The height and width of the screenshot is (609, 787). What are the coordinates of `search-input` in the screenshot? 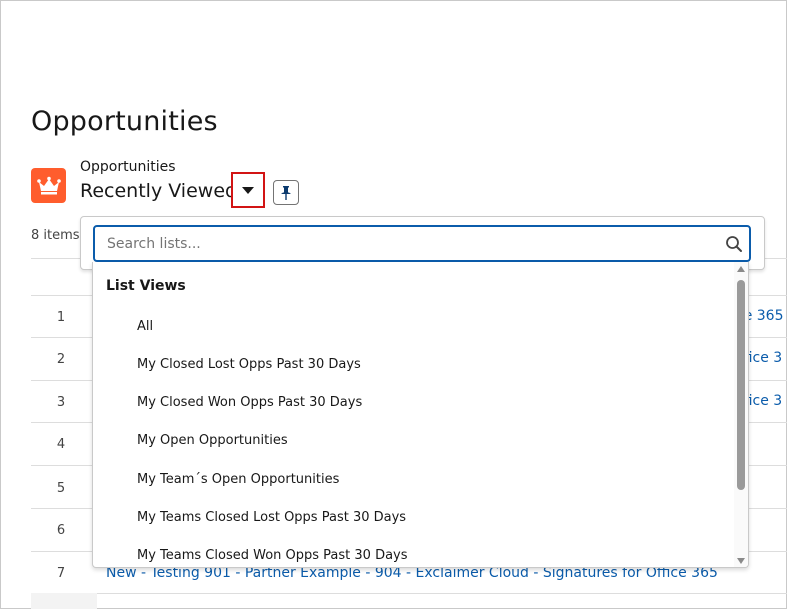 It's located at (407, 243).